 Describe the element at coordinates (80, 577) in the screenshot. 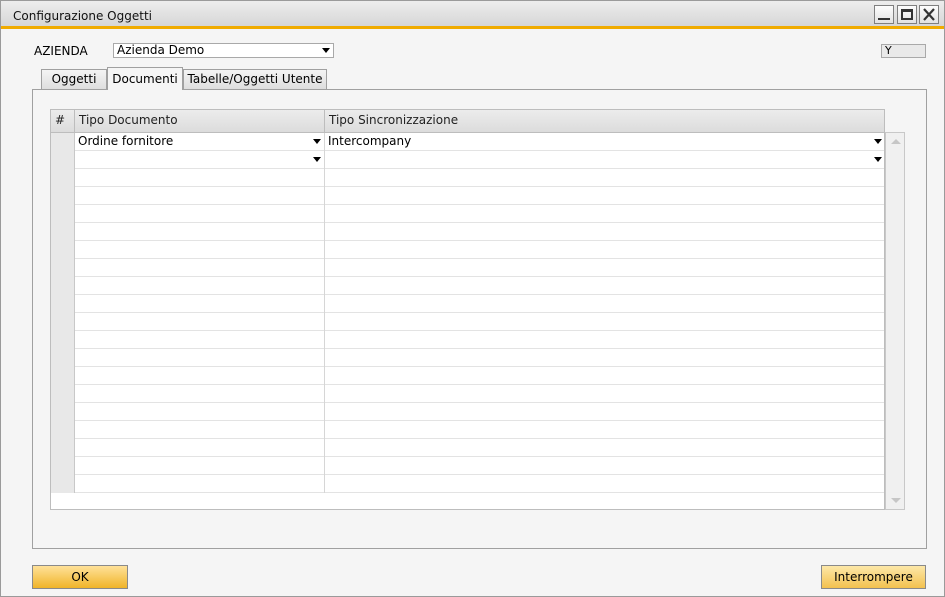

I see `ok-button: OK` at that location.